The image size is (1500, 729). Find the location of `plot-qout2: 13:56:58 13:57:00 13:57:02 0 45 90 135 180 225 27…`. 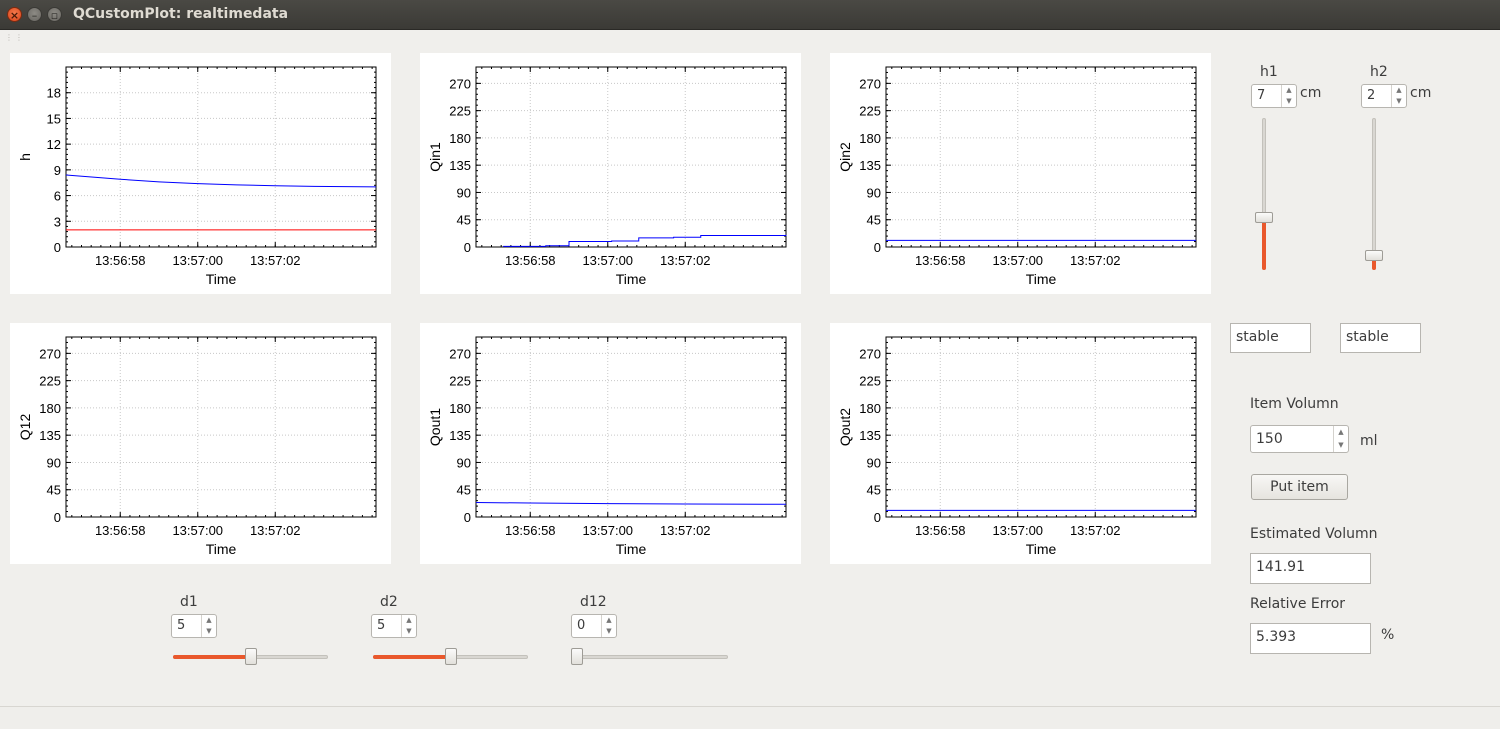

plot-qout2: 13:56:58 13:57:00 13:57:02 0 45 90 135 180 225 27… is located at coordinates (1020, 443).